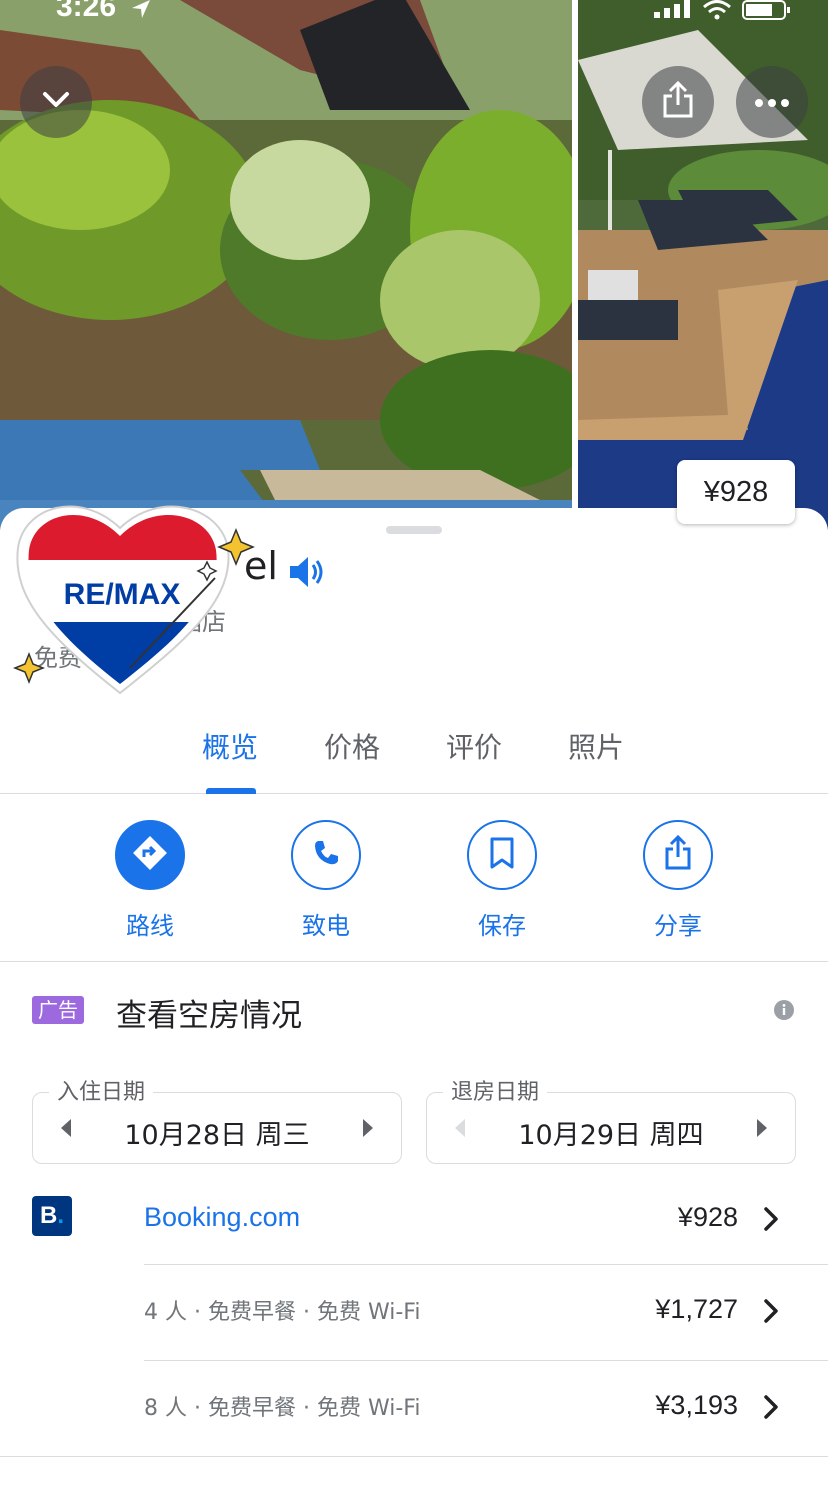 The width and height of the screenshot is (828, 1487). I want to click on provider-name: Booking.com, so click(222, 1217).